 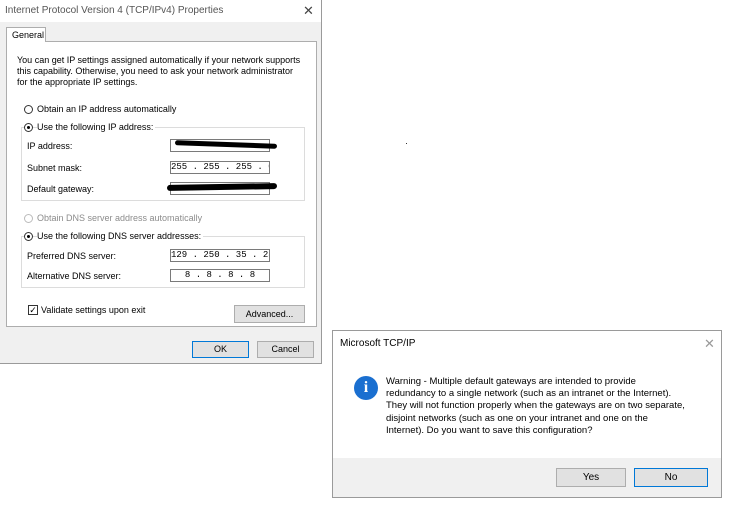 I want to click on alternative-dns-label: Alternative DNS server:, so click(x=74, y=276).